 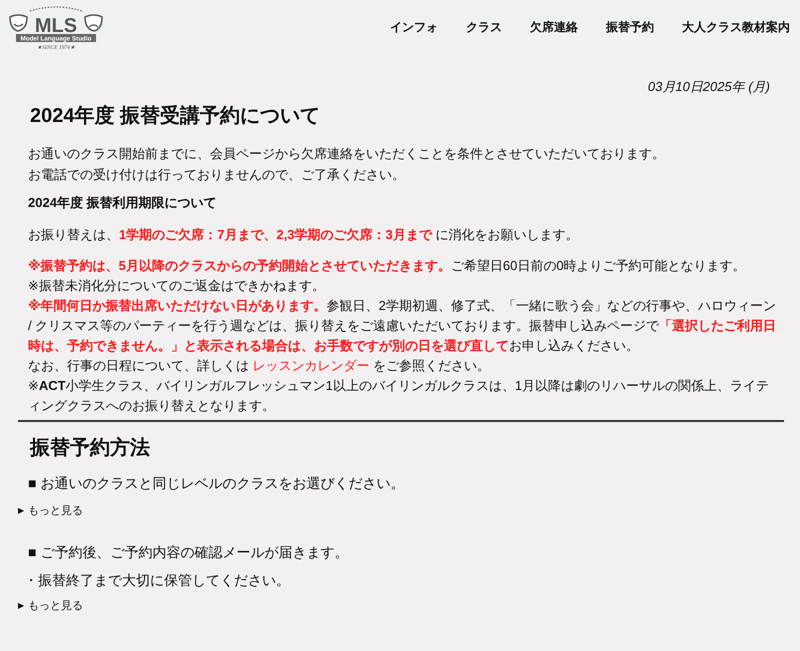 I want to click on deadline-text: お振り替えは、1学期のご欠席：7月まで、2,3学期のご欠席：3月まで に消化をお願いします。, so click(x=304, y=235).